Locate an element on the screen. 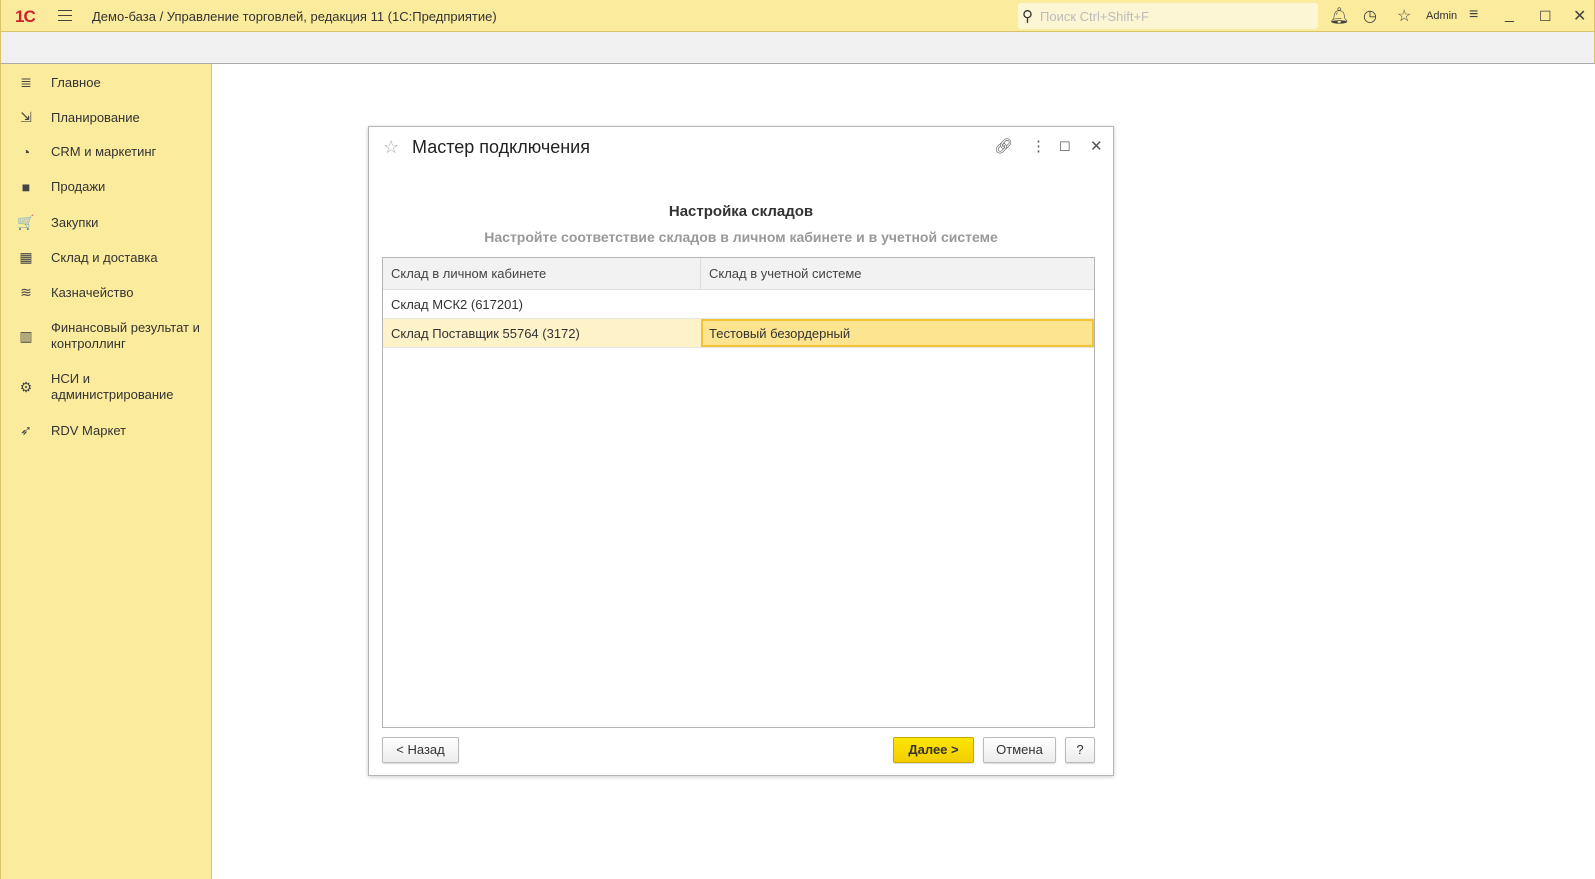  more-icon: ⋮ is located at coordinates (1038, 146).